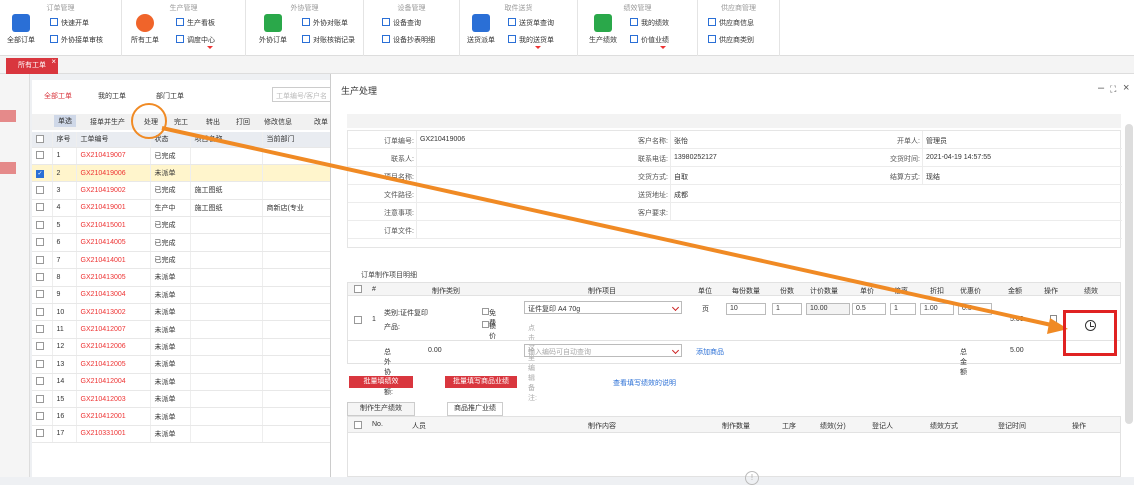 Image resolution: width=1134 pixels, height=485 pixels. What do you see at coordinates (1090, 325) in the screenshot?
I see `performance-clock-icon` at bounding box center [1090, 325].